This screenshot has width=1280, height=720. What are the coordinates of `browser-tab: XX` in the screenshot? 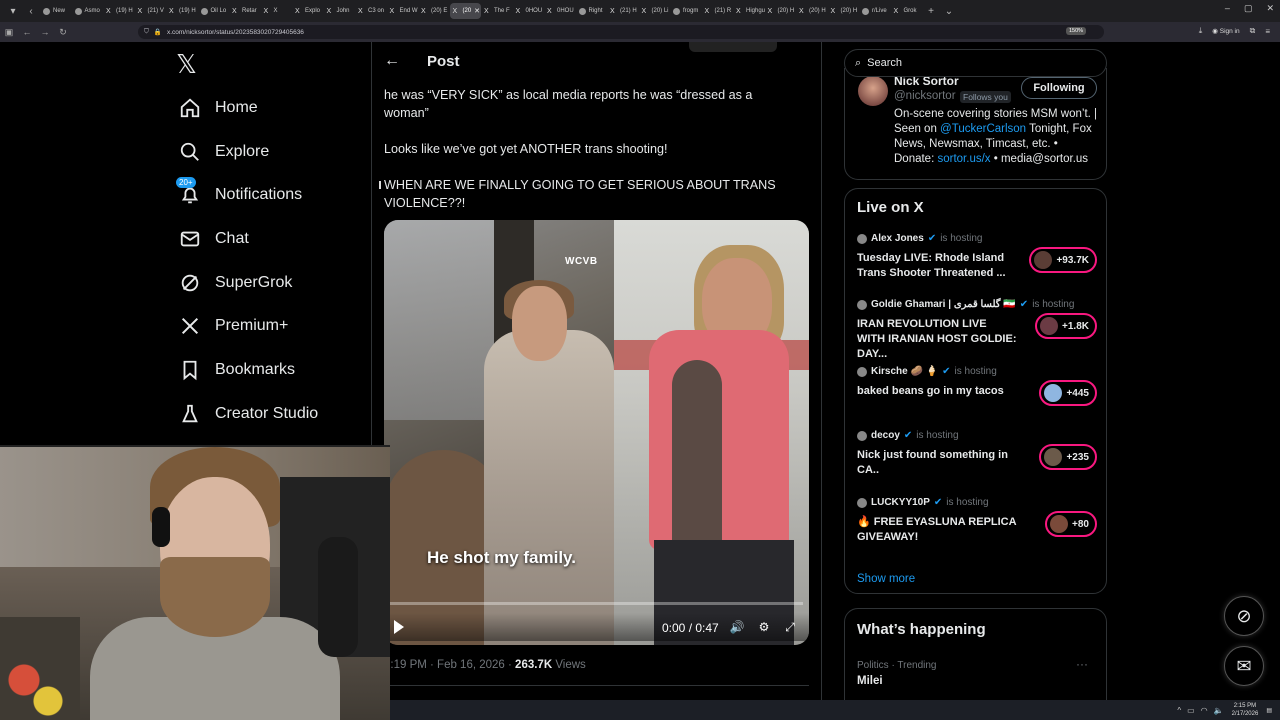 It's located at (277, 11).